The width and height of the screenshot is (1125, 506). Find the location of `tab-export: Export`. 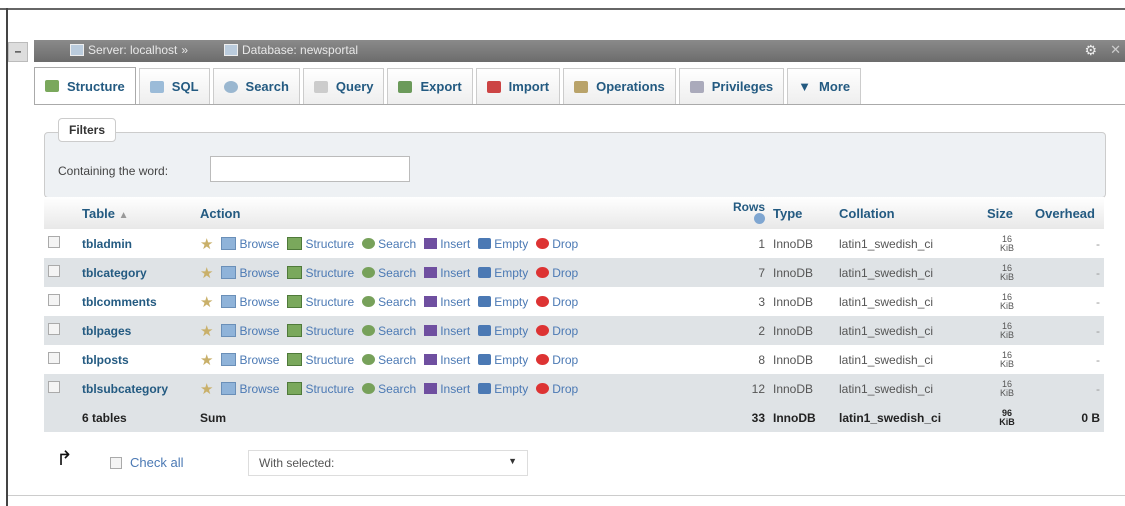

tab-export: Export is located at coordinates (430, 86).